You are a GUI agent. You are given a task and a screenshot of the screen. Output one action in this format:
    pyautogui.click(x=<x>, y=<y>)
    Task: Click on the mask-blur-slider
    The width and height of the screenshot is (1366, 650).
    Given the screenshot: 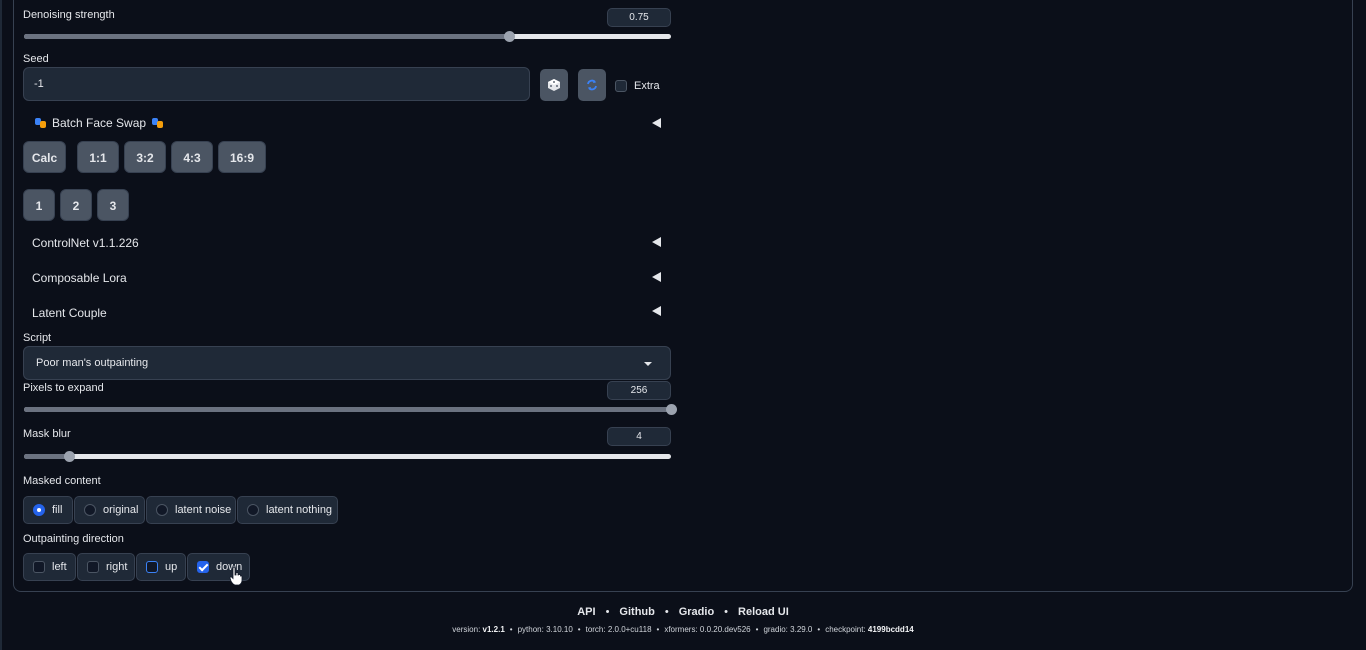 What is the action you would take?
    pyautogui.click(x=347, y=456)
    